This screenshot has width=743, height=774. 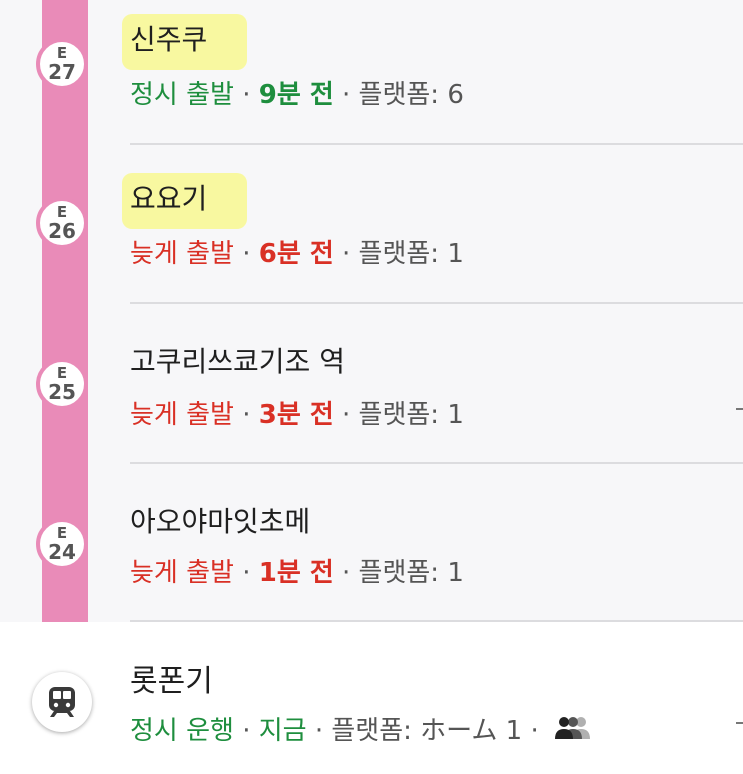 What do you see at coordinates (573, 731) in the screenshot?
I see `people-icon` at bounding box center [573, 731].